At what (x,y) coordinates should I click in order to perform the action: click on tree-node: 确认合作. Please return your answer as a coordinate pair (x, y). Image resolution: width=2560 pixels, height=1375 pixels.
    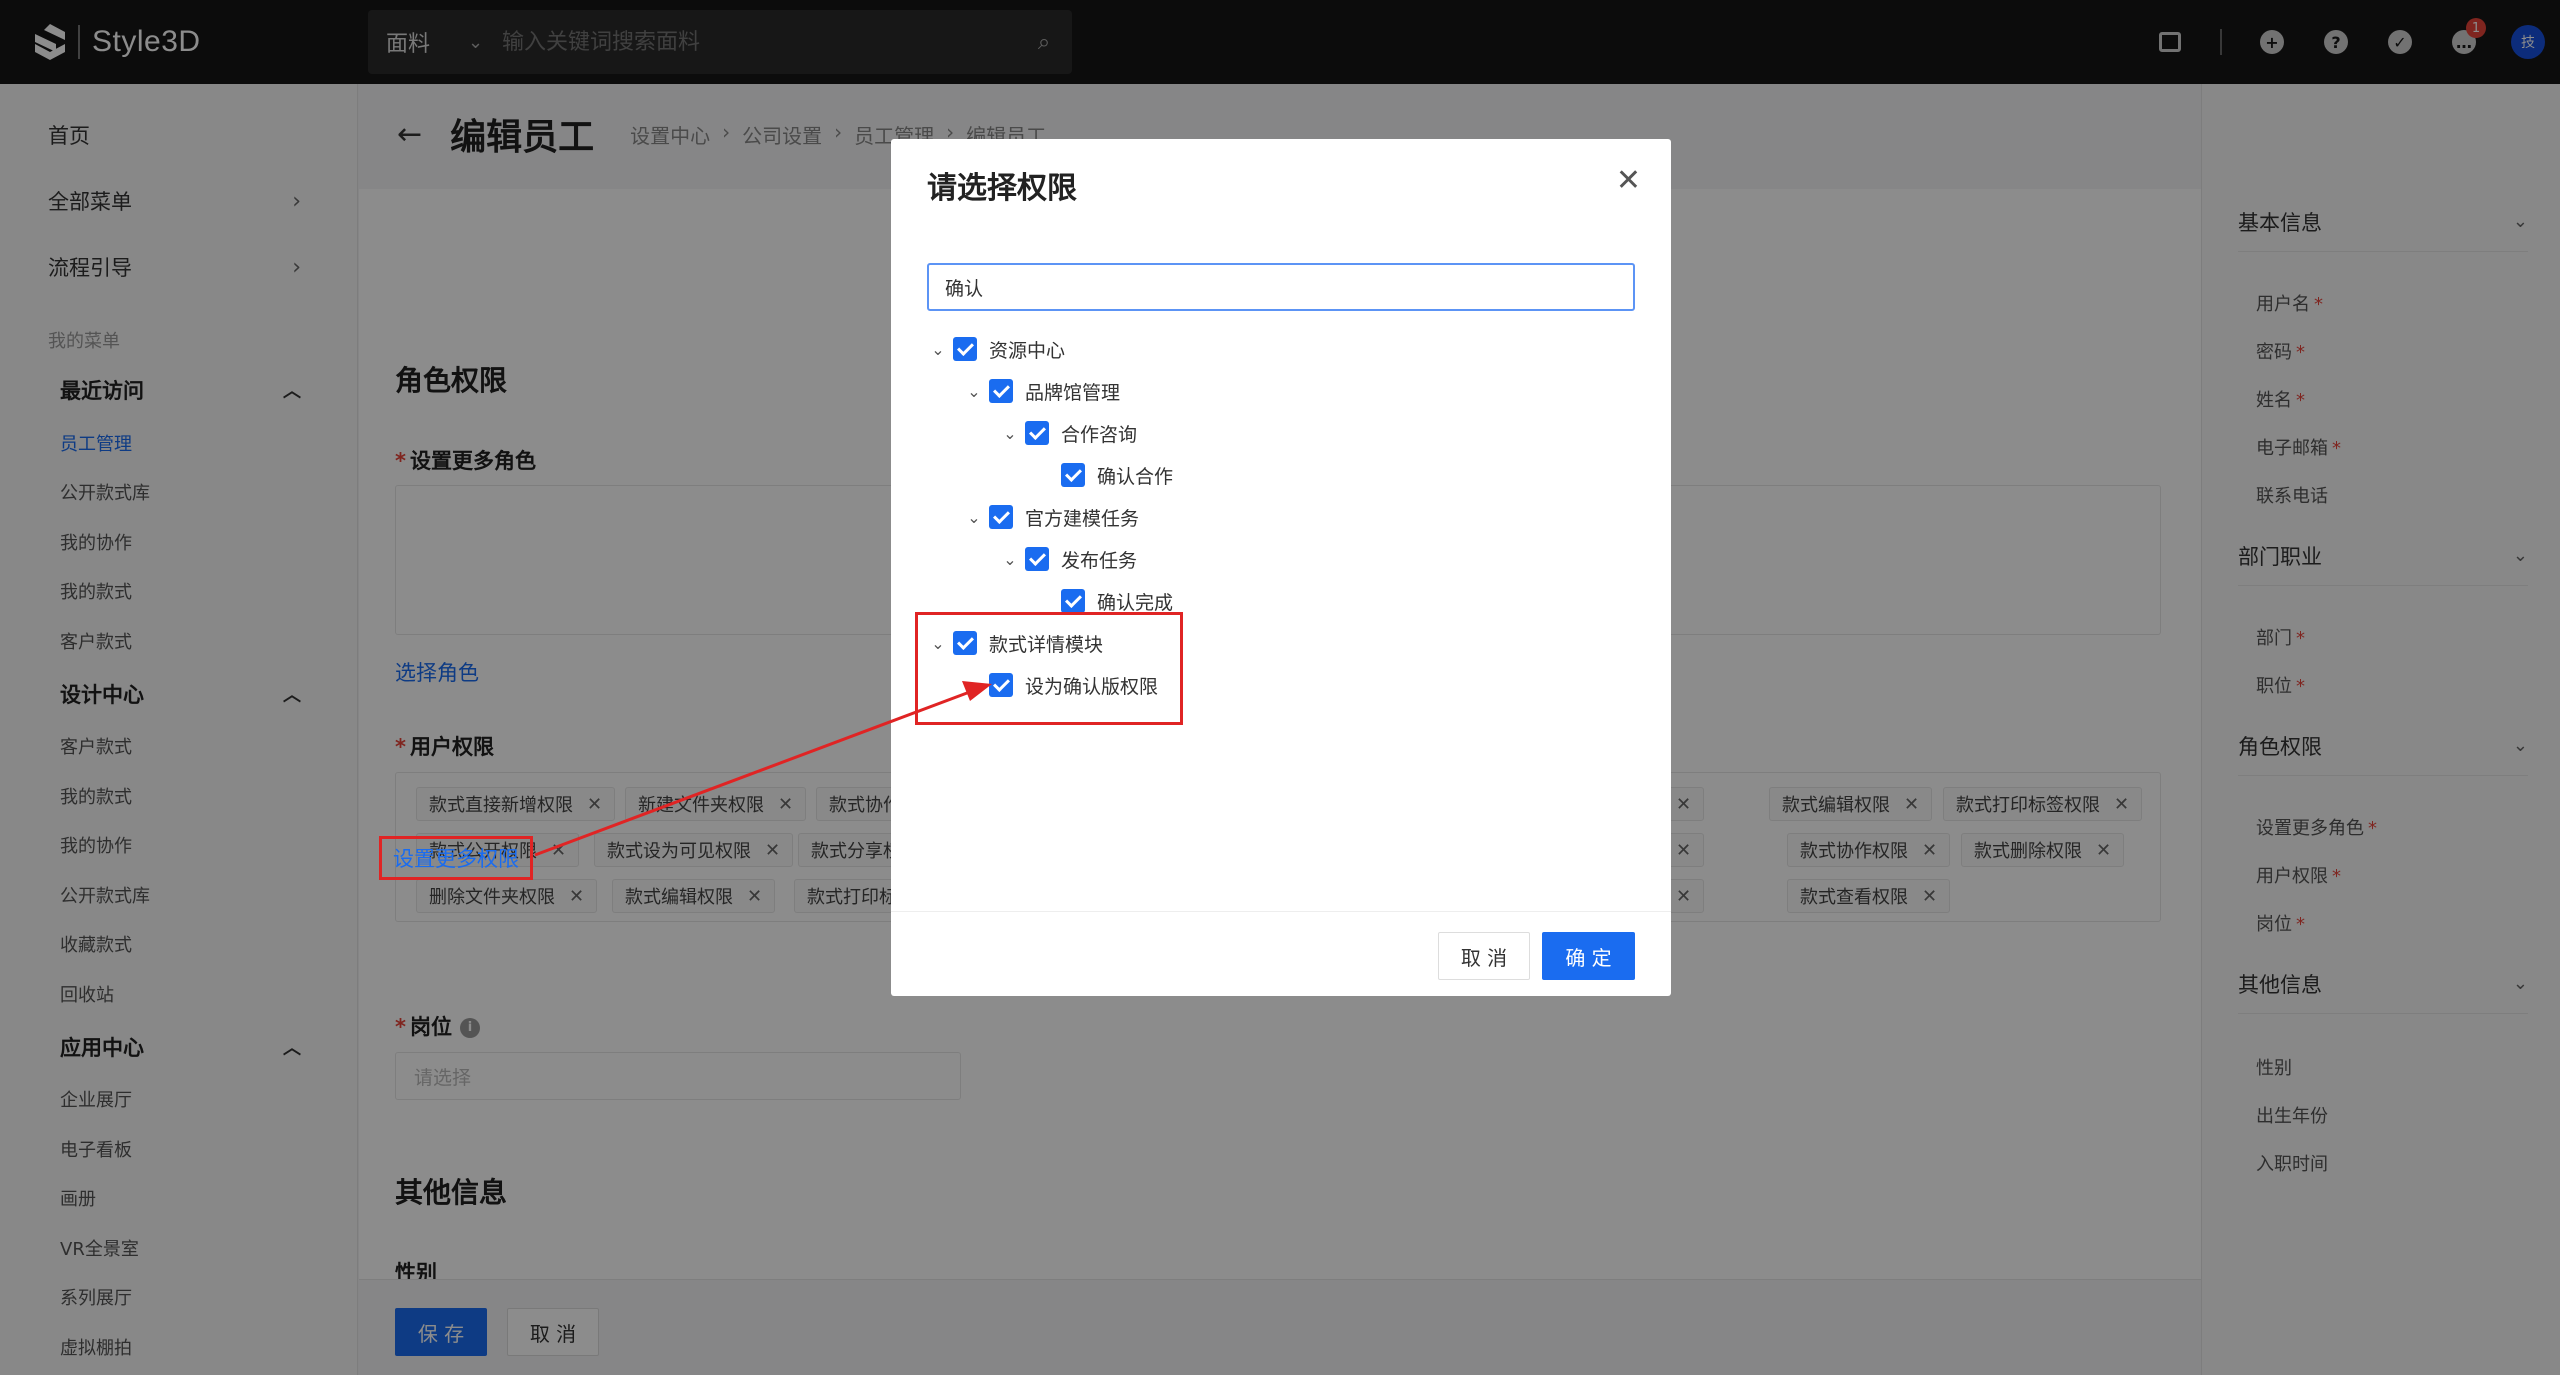
    Looking at the image, I should click on (1104, 475).